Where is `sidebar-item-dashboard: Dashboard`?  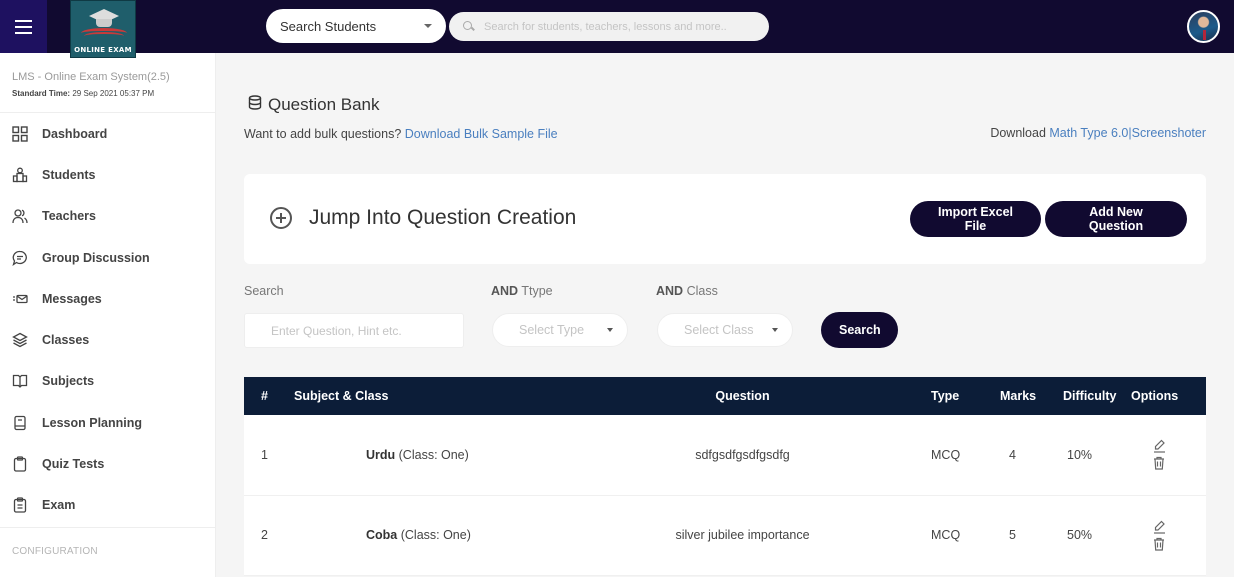 sidebar-item-dashboard: Dashboard is located at coordinates (107, 133).